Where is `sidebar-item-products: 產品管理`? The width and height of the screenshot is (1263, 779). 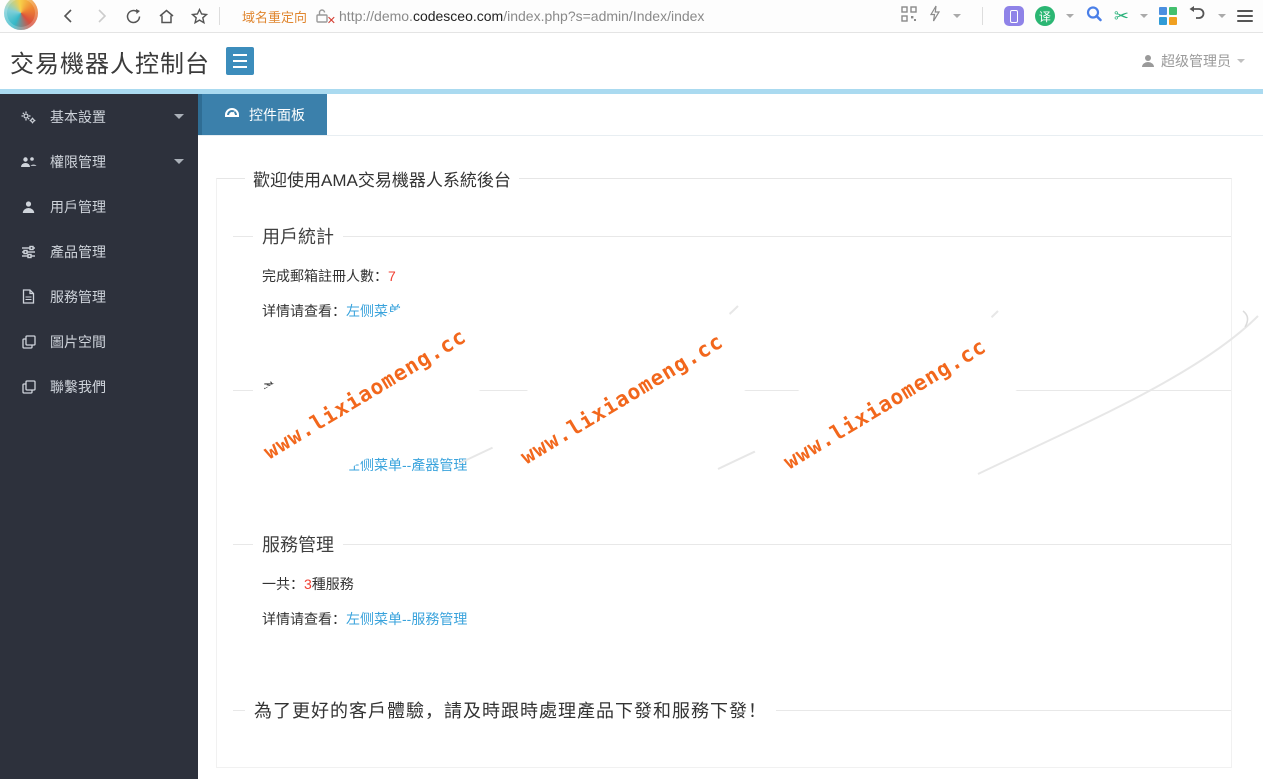 sidebar-item-products: 產品管理 is located at coordinates (99, 251).